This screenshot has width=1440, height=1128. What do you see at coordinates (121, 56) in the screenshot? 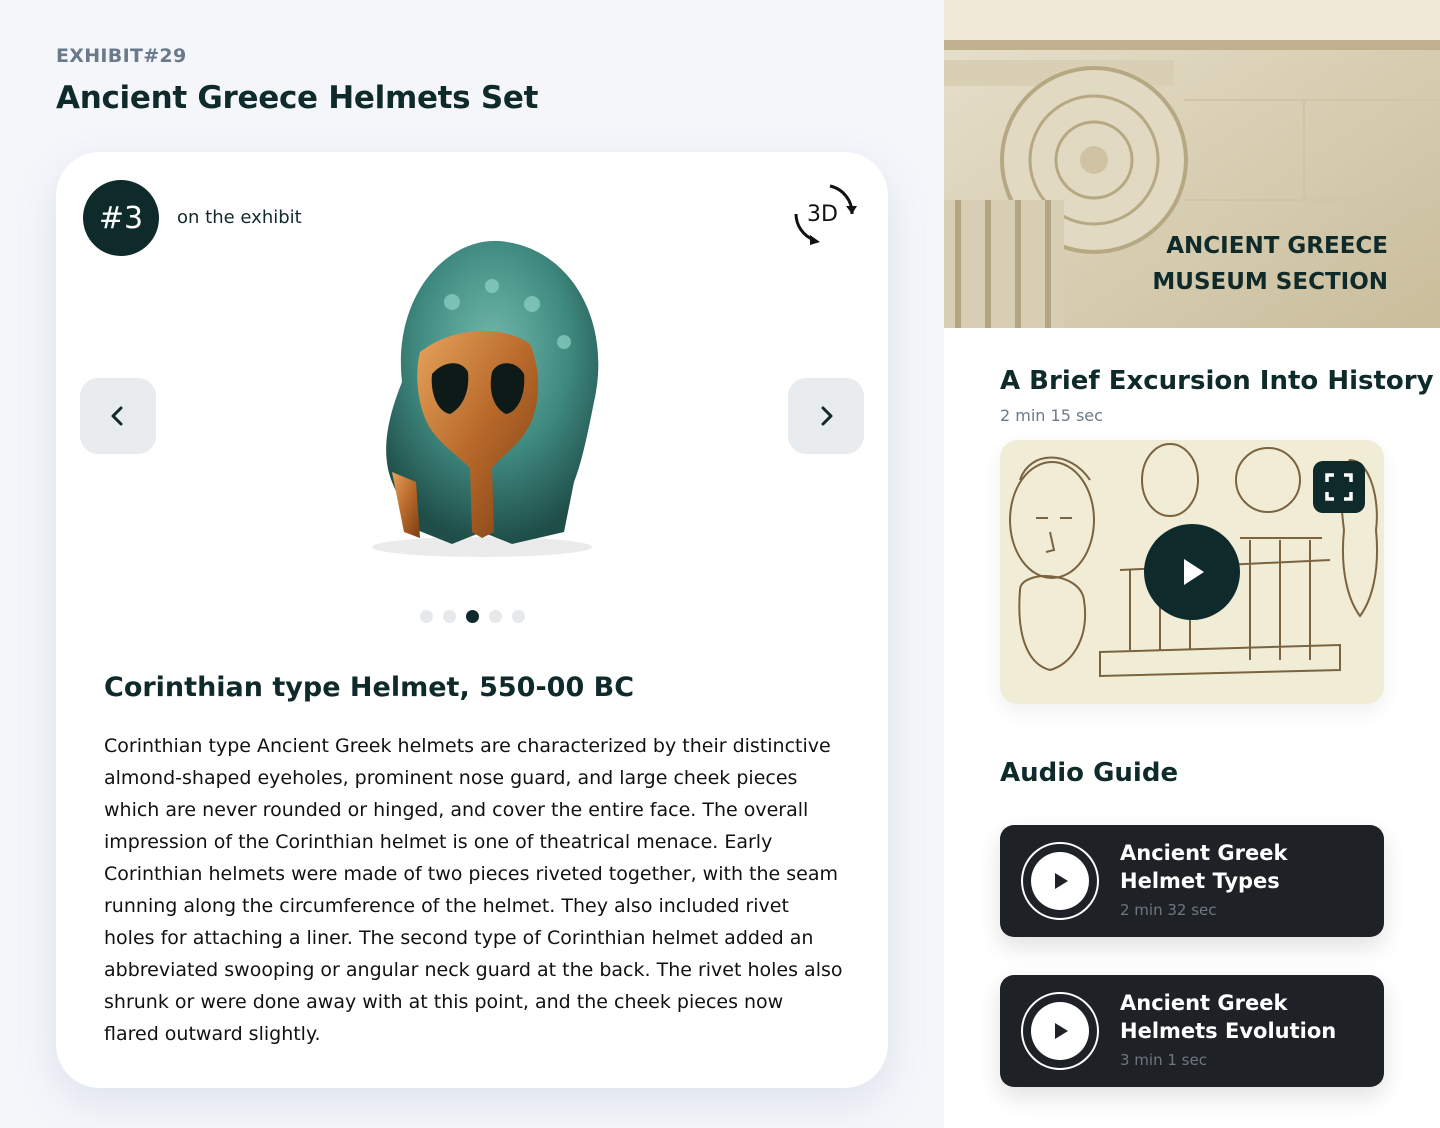
I see `exhibit-number: EXHIBIT#29` at bounding box center [121, 56].